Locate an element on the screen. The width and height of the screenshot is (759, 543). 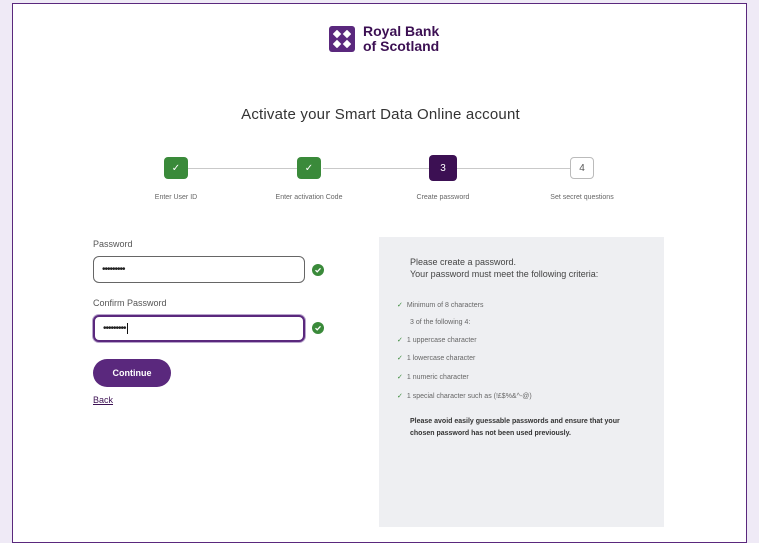
confirm-password-value: ••••••••• is located at coordinates (114, 328).